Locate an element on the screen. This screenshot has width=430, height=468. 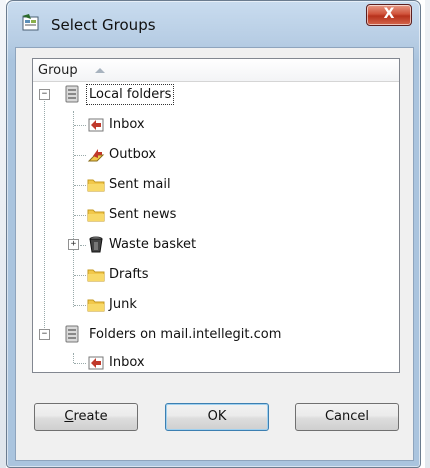
tree-node-label: Waste basket is located at coordinates (153, 244).